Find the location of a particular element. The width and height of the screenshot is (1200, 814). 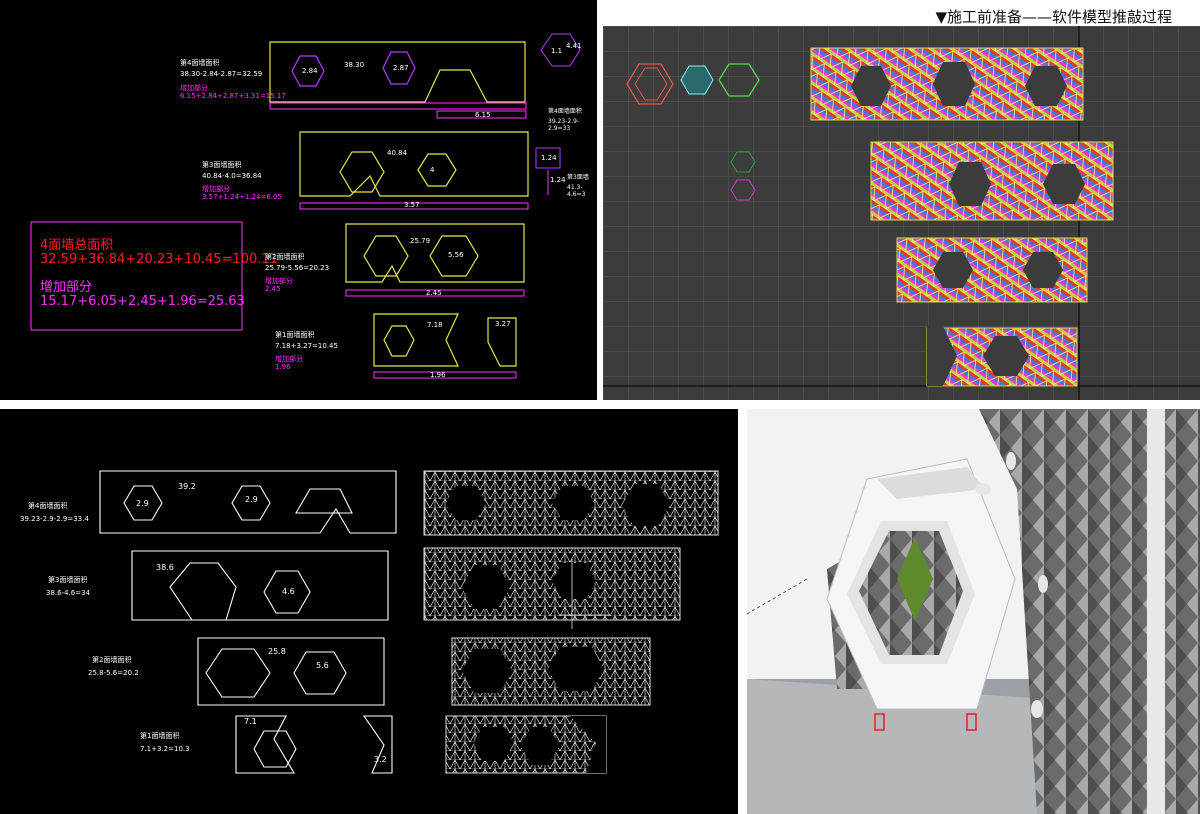

w3-h1: 4 is located at coordinates (432, 170).